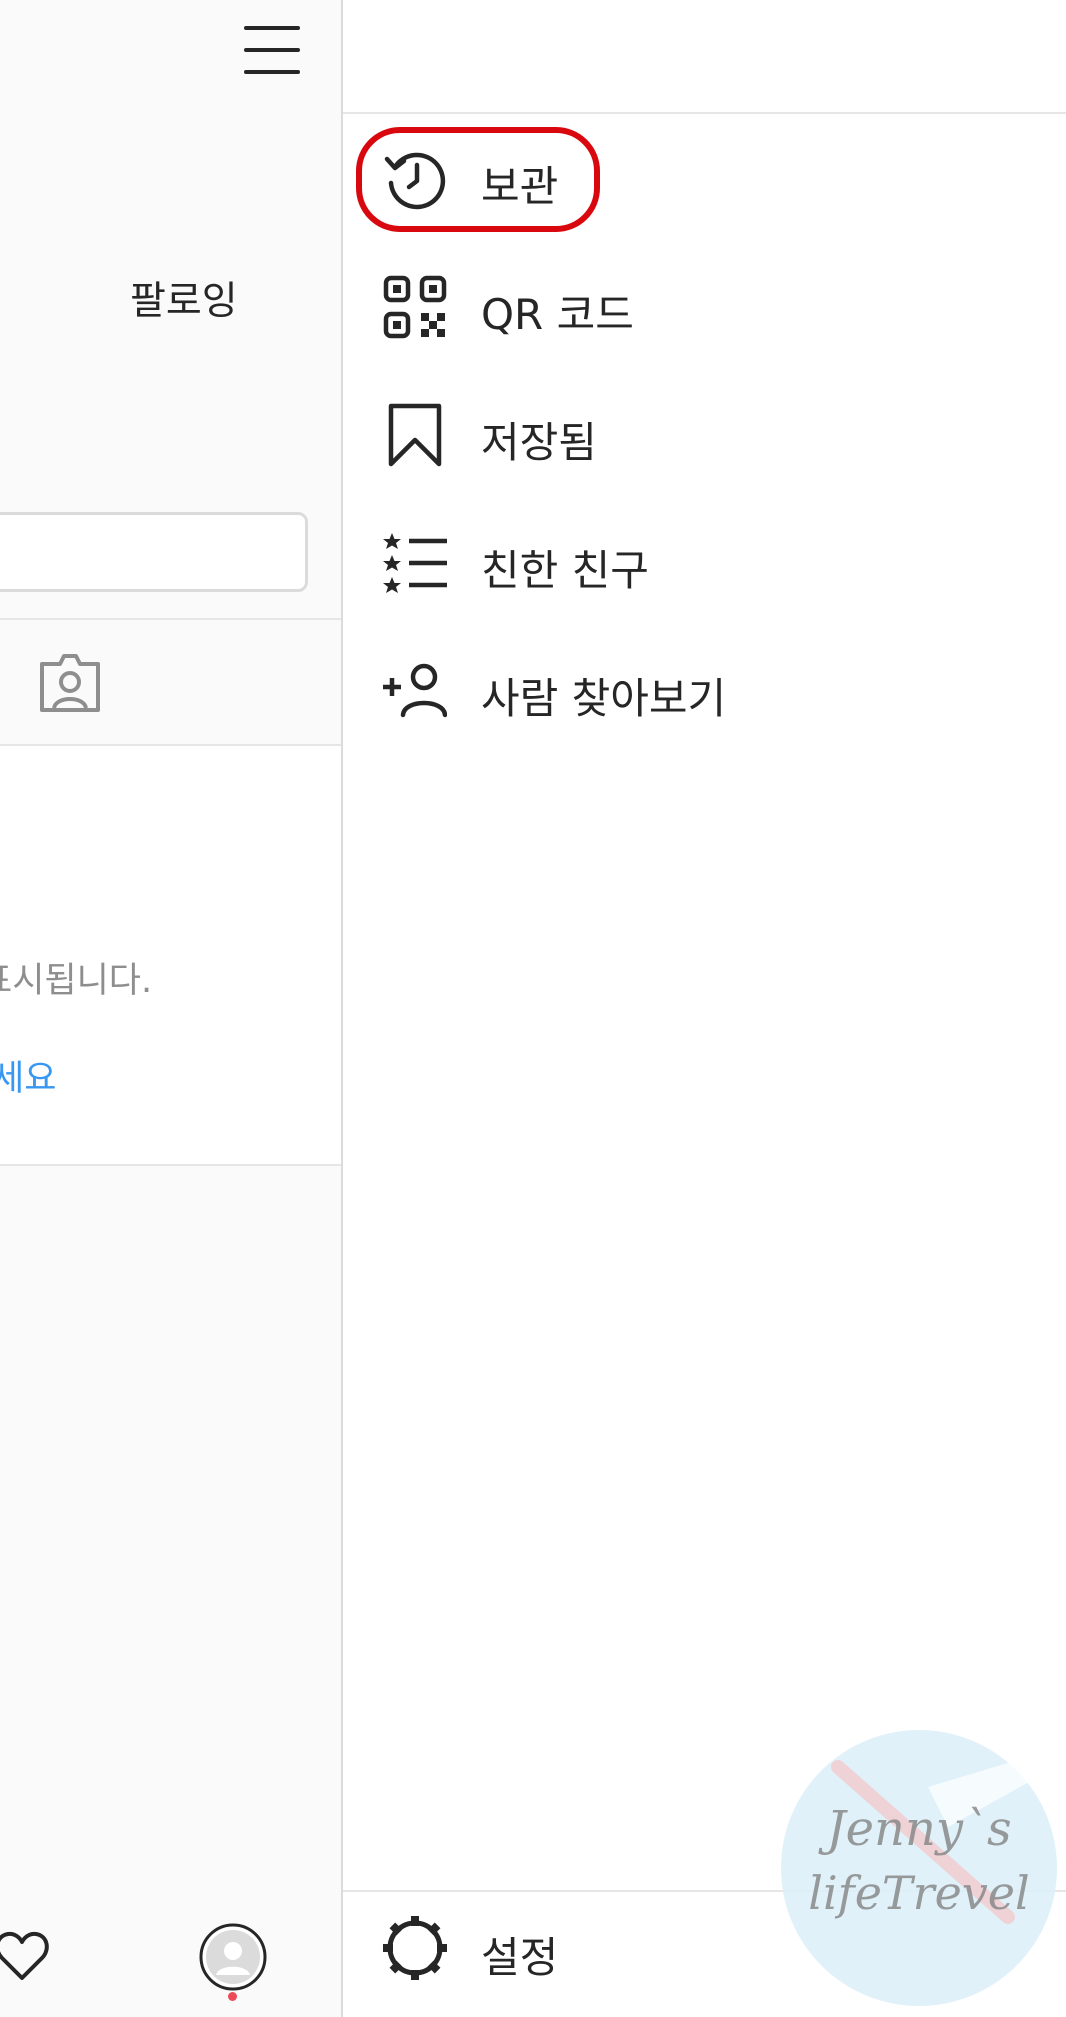 Image resolution: width=1066 pixels, height=2017 pixels. I want to click on menu-item-discover-people: 사람 찾아보기, so click(704, 689).